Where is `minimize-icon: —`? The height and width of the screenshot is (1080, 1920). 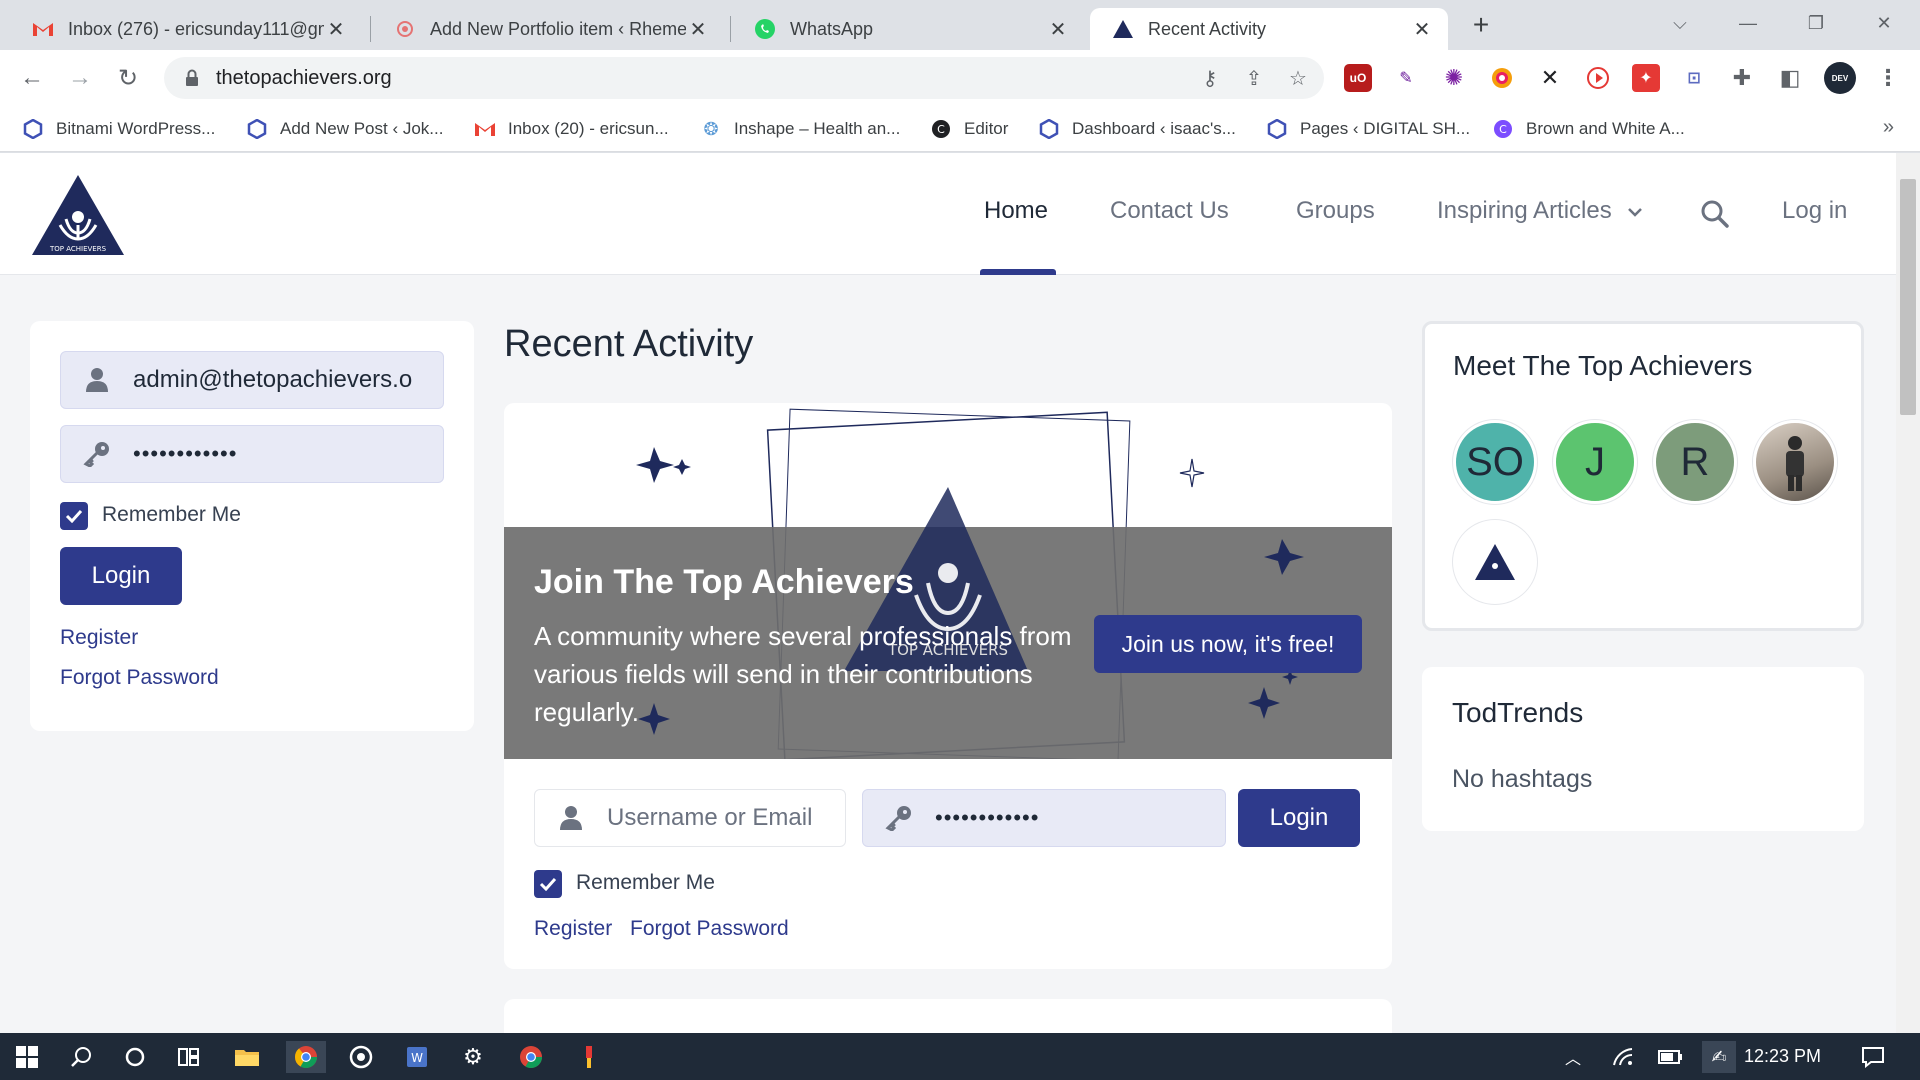 minimize-icon: — is located at coordinates (1748, 23).